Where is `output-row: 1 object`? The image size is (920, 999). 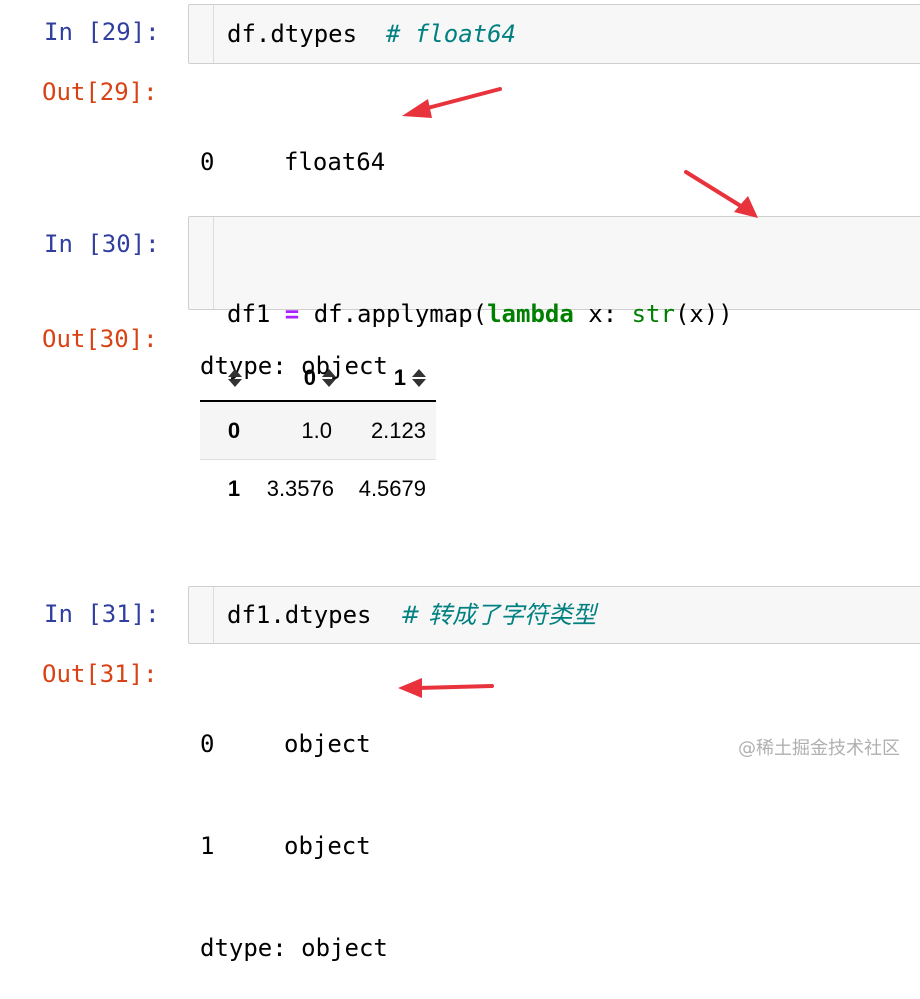
output-row: 1 object is located at coordinates (294, 846).